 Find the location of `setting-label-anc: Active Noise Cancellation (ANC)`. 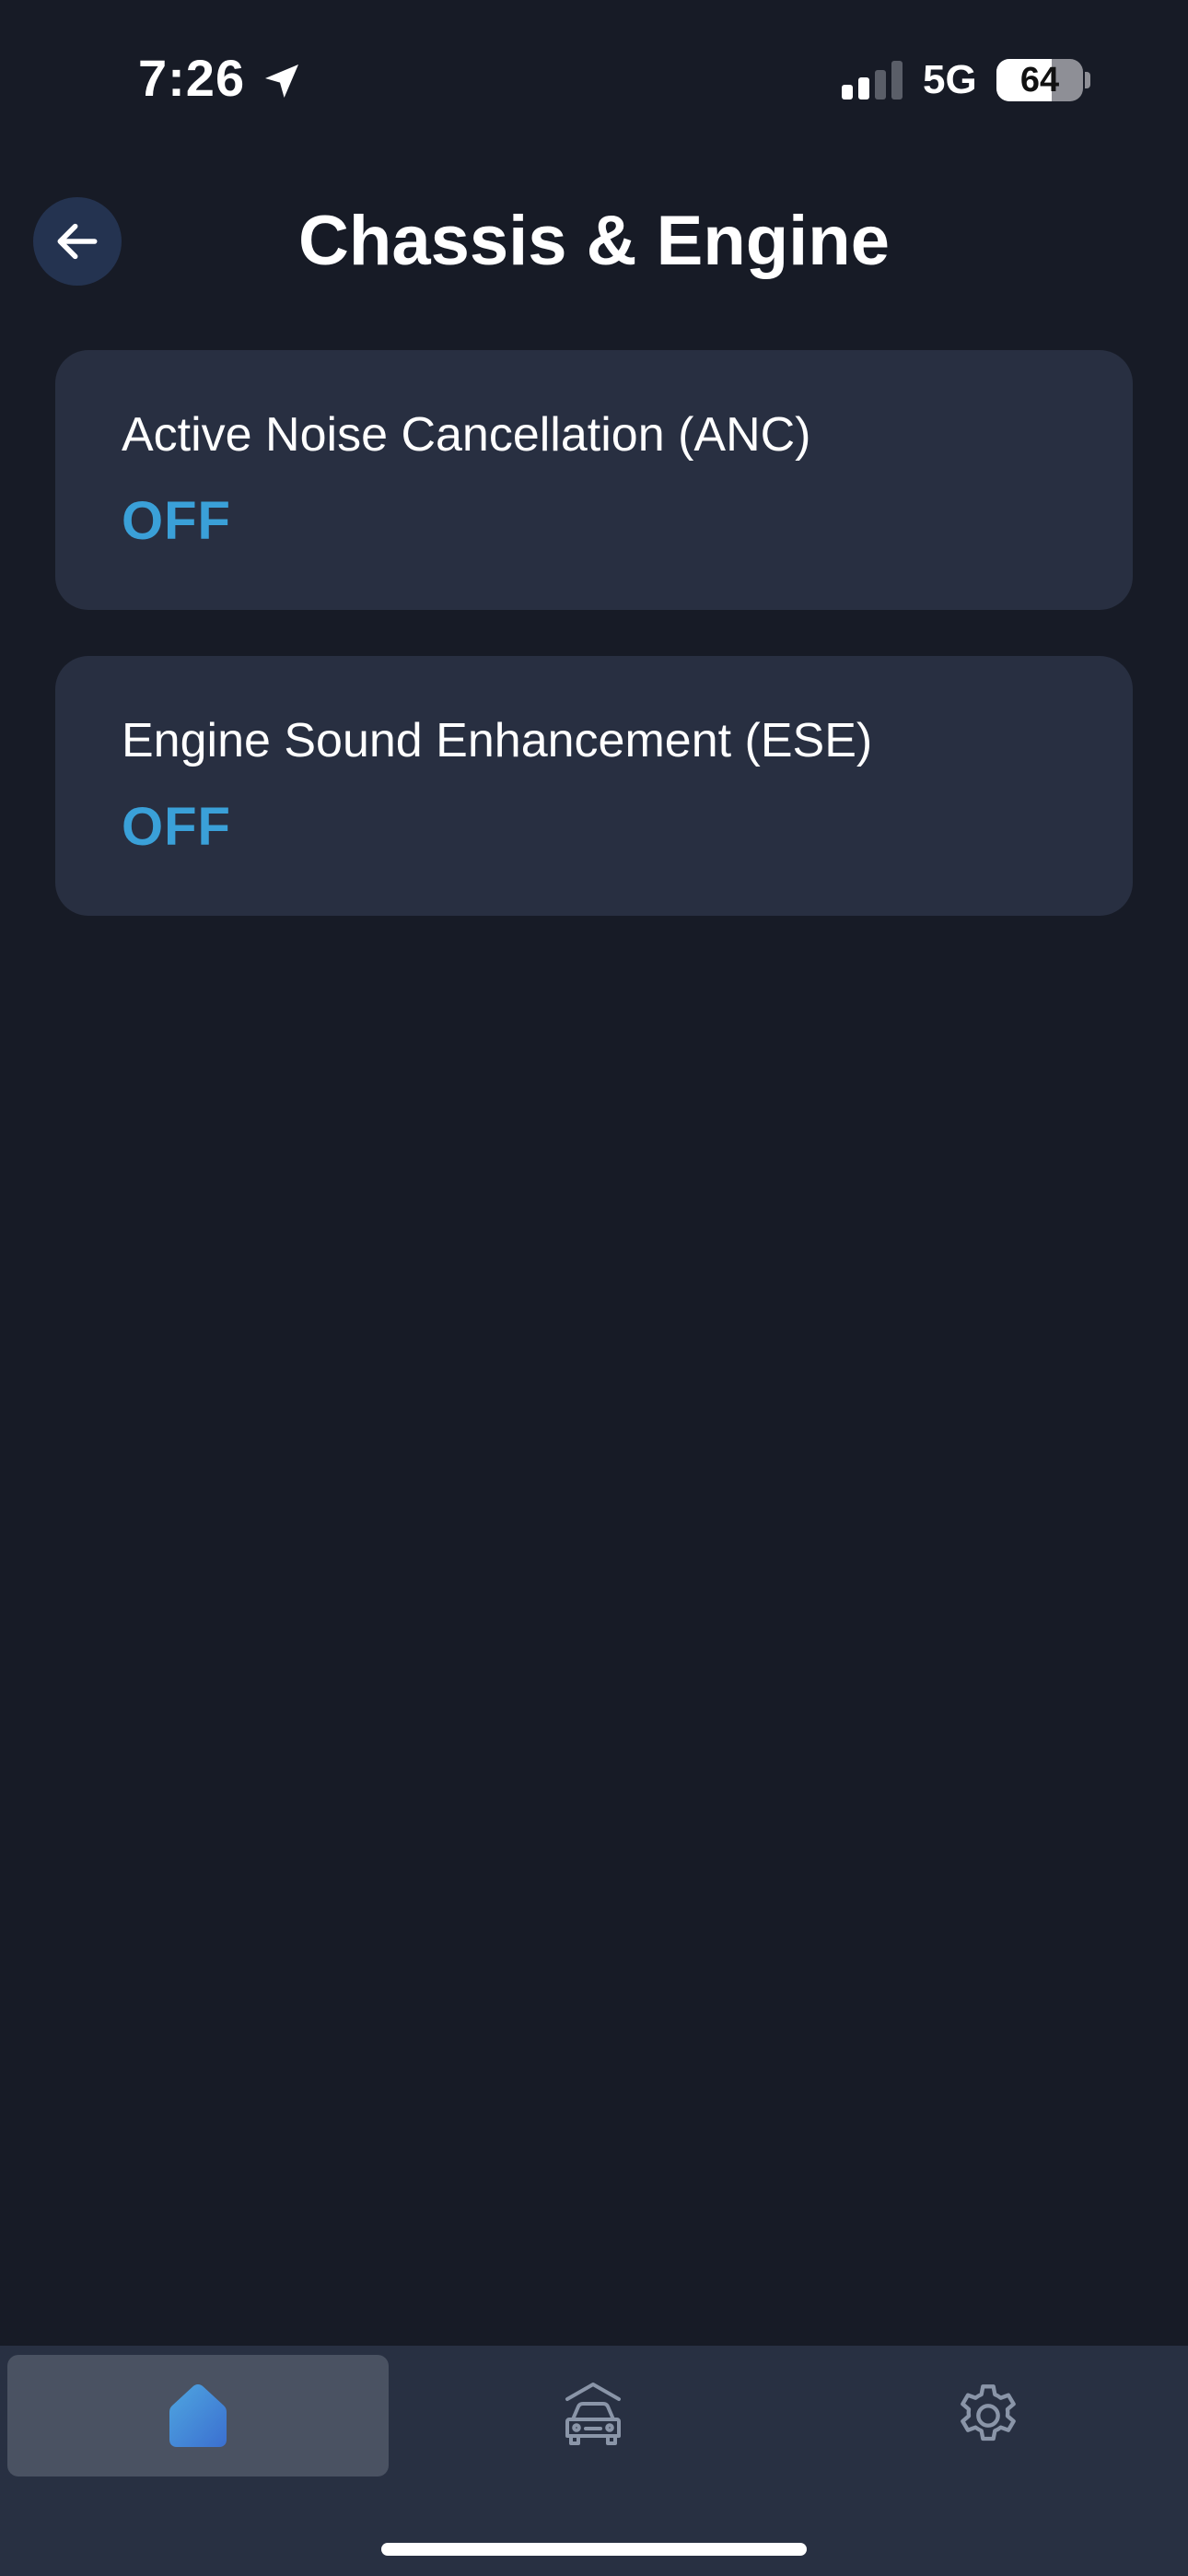

setting-label-anc: Active Noise Cancellation (ANC) is located at coordinates (466, 435).